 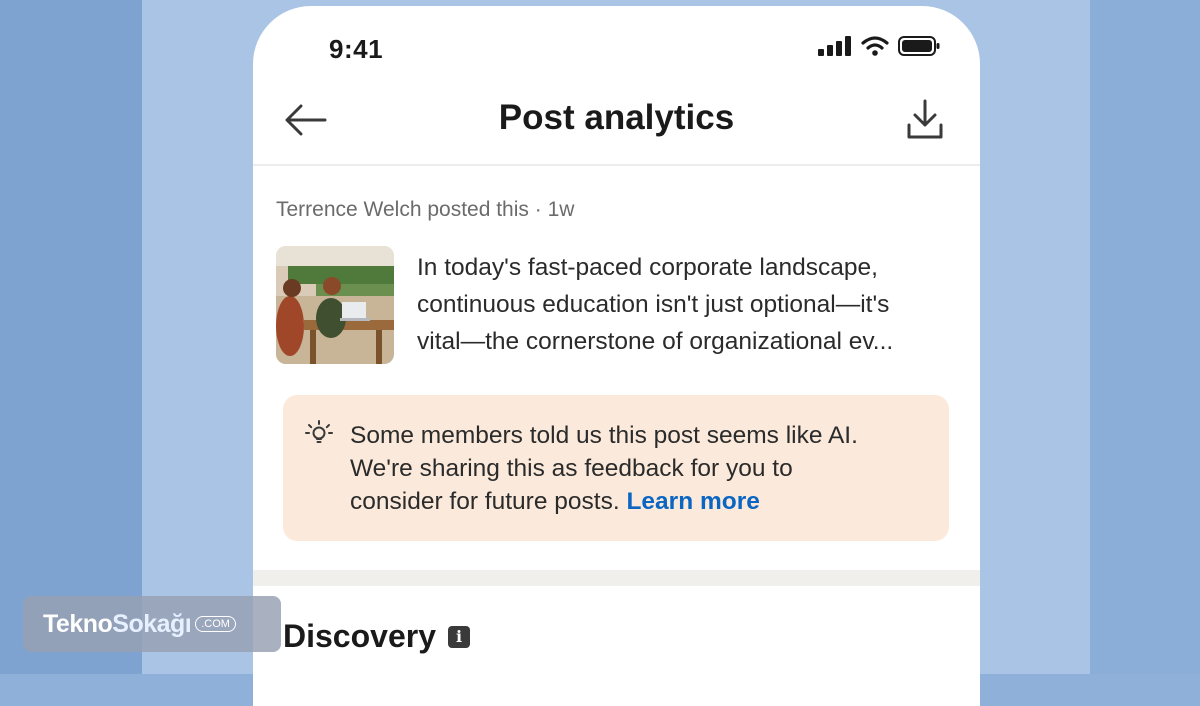 What do you see at coordinates (402, 209) in the screenshot?
I see `post-author-line: Terrence Welch posted this` at bounding box center [402, 209].